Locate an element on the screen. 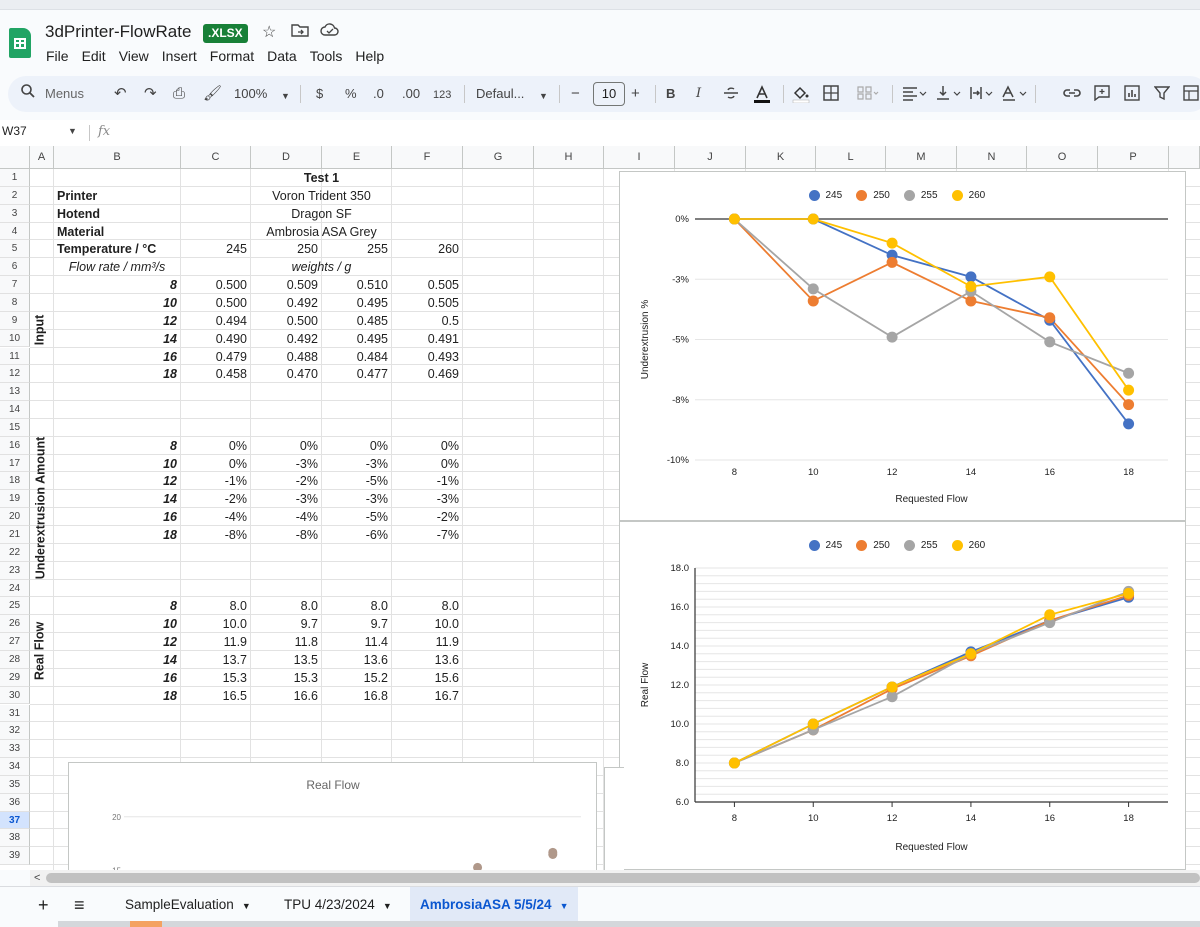 The width and height of the screenshot is (1200, 927). value-cell: Ambrosia ASA Grey is located at coordinates (321, 232).